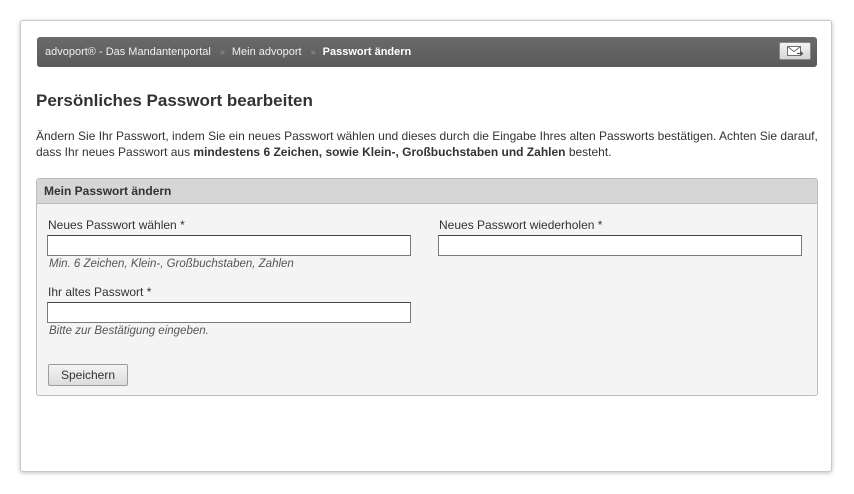 The image size is (854, 494). Describe the element at coordinates (427, 191) in the screenshot. I see `panel-title: Mein Passwort ändern` at that location.